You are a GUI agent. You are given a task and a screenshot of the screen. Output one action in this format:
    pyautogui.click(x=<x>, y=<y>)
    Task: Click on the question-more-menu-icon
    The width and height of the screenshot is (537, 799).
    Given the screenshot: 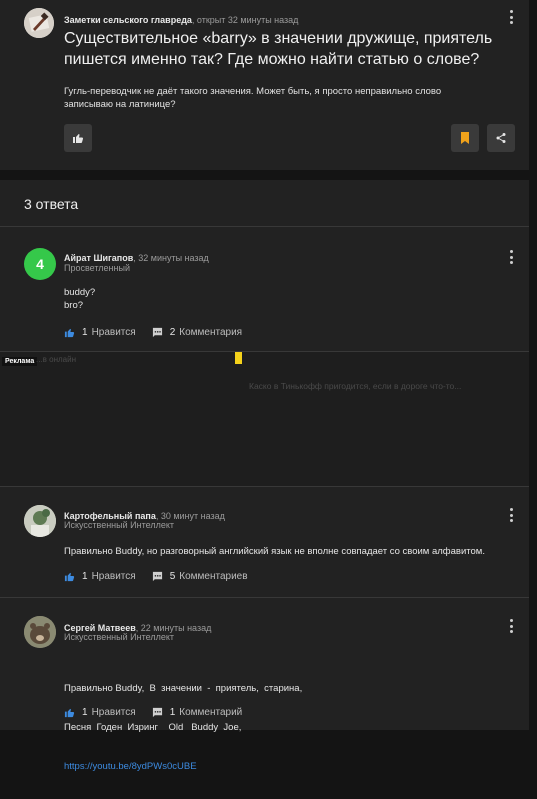 What is the action you would take?
    pyautogui.click(x=511, y=17)
    